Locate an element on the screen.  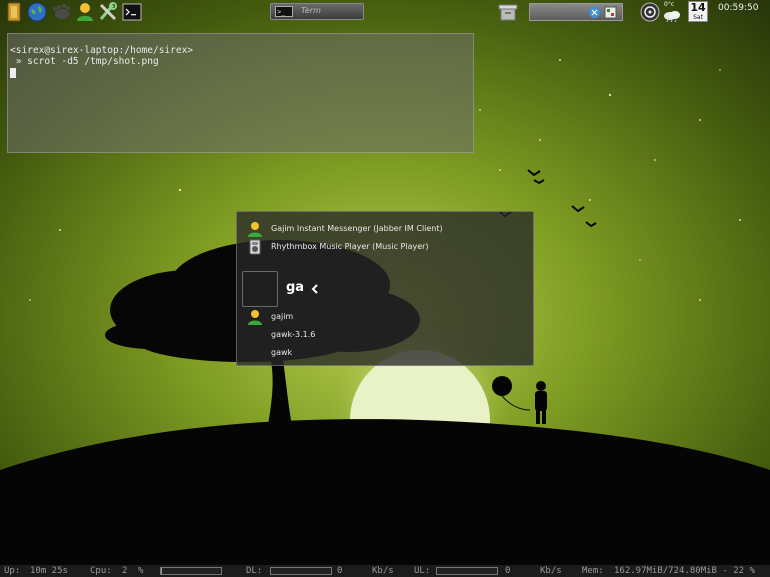
top-panel: >_ Term 0°c 14 Sat 00:59:50 is located at coordinates (385, 12).